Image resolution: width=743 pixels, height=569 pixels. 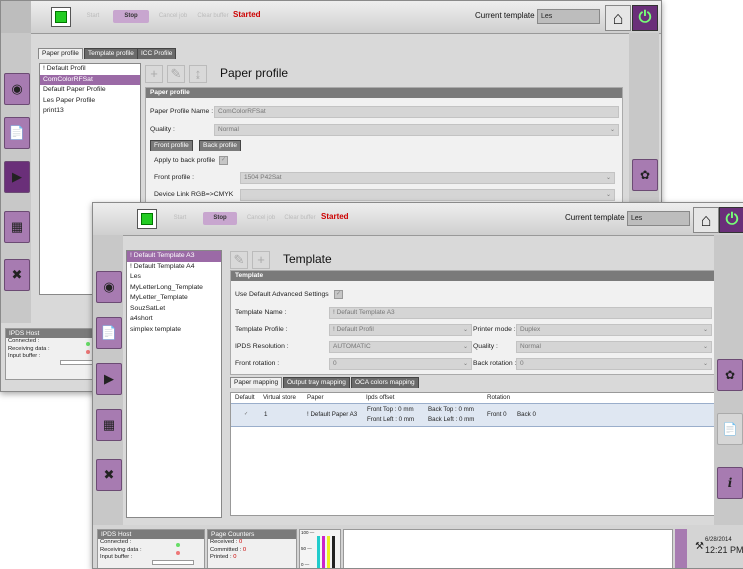 What do you see at coordinates (400, 347) in the screenshot?
I see `ipds-resolution-select: AUTOMATIC ⌄` at bounding box center [400, 347].